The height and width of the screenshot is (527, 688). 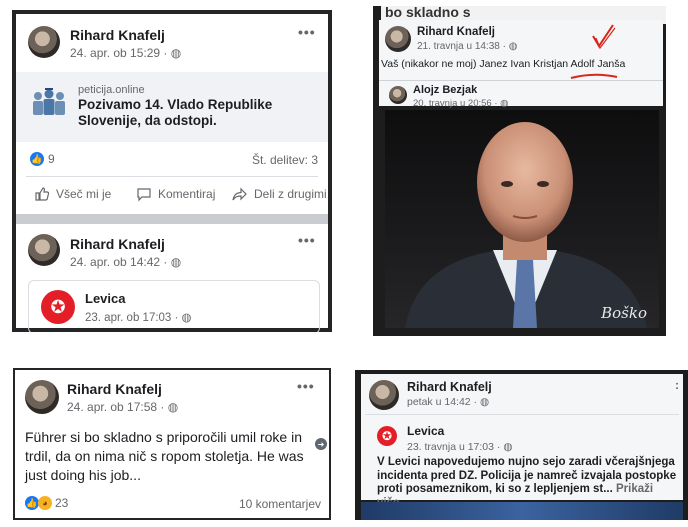 I want to click on portrait-image, so click(x=526, y=225).